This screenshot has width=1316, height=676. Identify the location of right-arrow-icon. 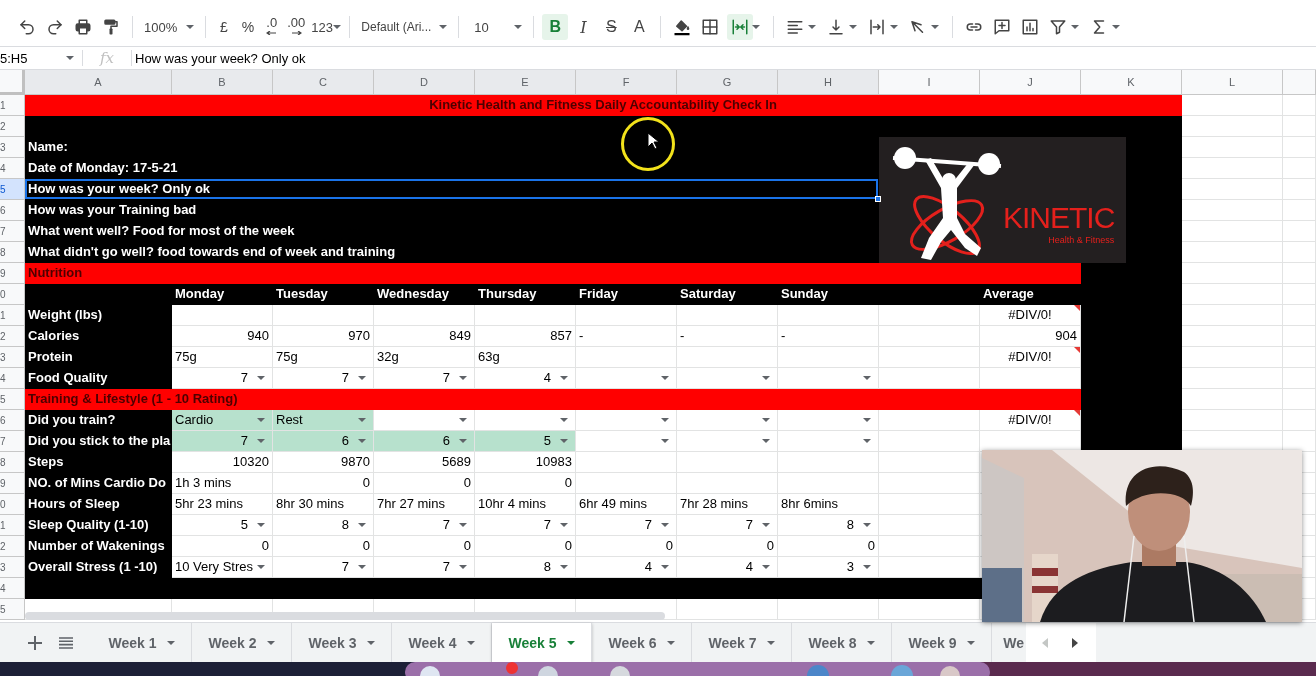
(1075, 642).